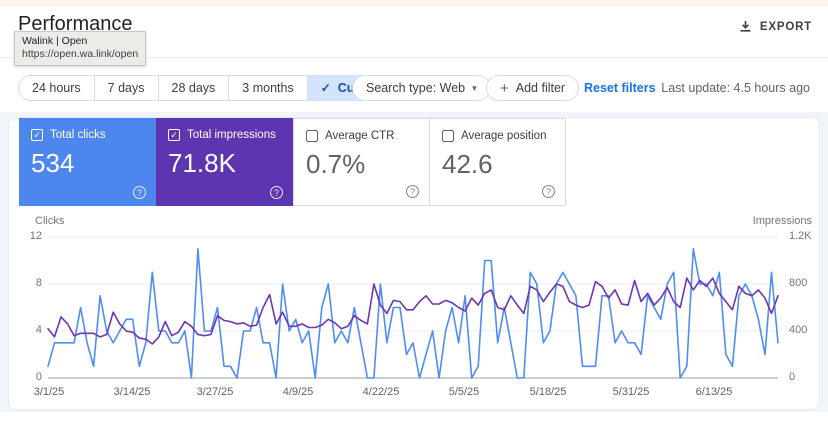 Image resolution: width=828 pixels, height=448 pixels. What do you see at coordinates (474, 87) in the screenshot?
I see `chevron-down-icon: ▾` at bounding box center [474, 87].